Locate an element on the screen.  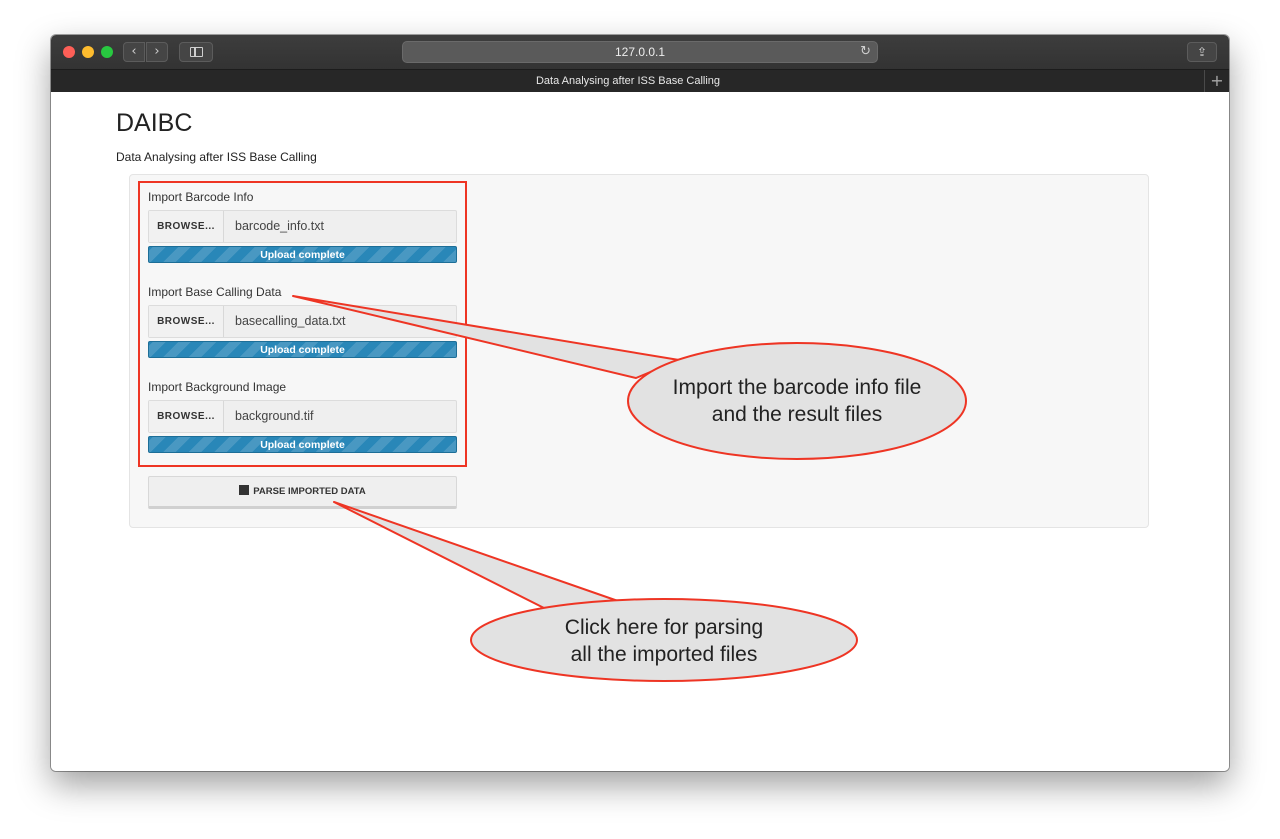
callout-2-pointer is located at coordinates (476, 555).